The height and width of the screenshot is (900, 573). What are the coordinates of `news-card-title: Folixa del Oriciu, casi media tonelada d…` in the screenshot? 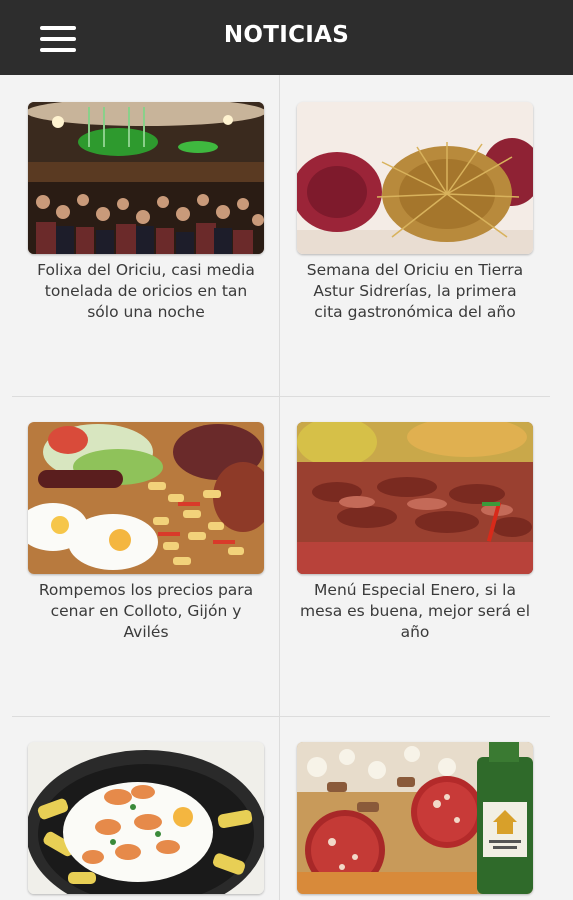 It's located at (146, 291).